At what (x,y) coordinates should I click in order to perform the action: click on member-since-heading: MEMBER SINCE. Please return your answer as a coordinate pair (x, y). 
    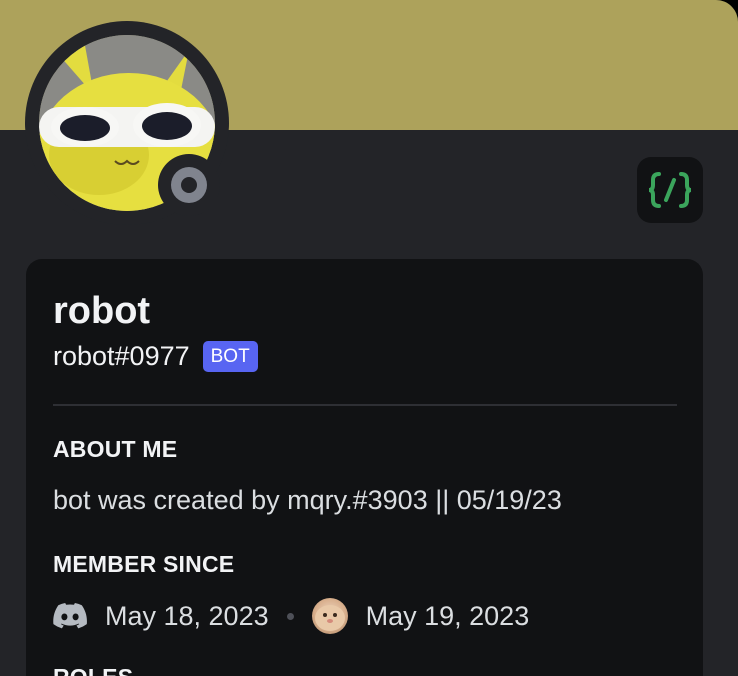
    Looking at the image, I should click on (144, 564).